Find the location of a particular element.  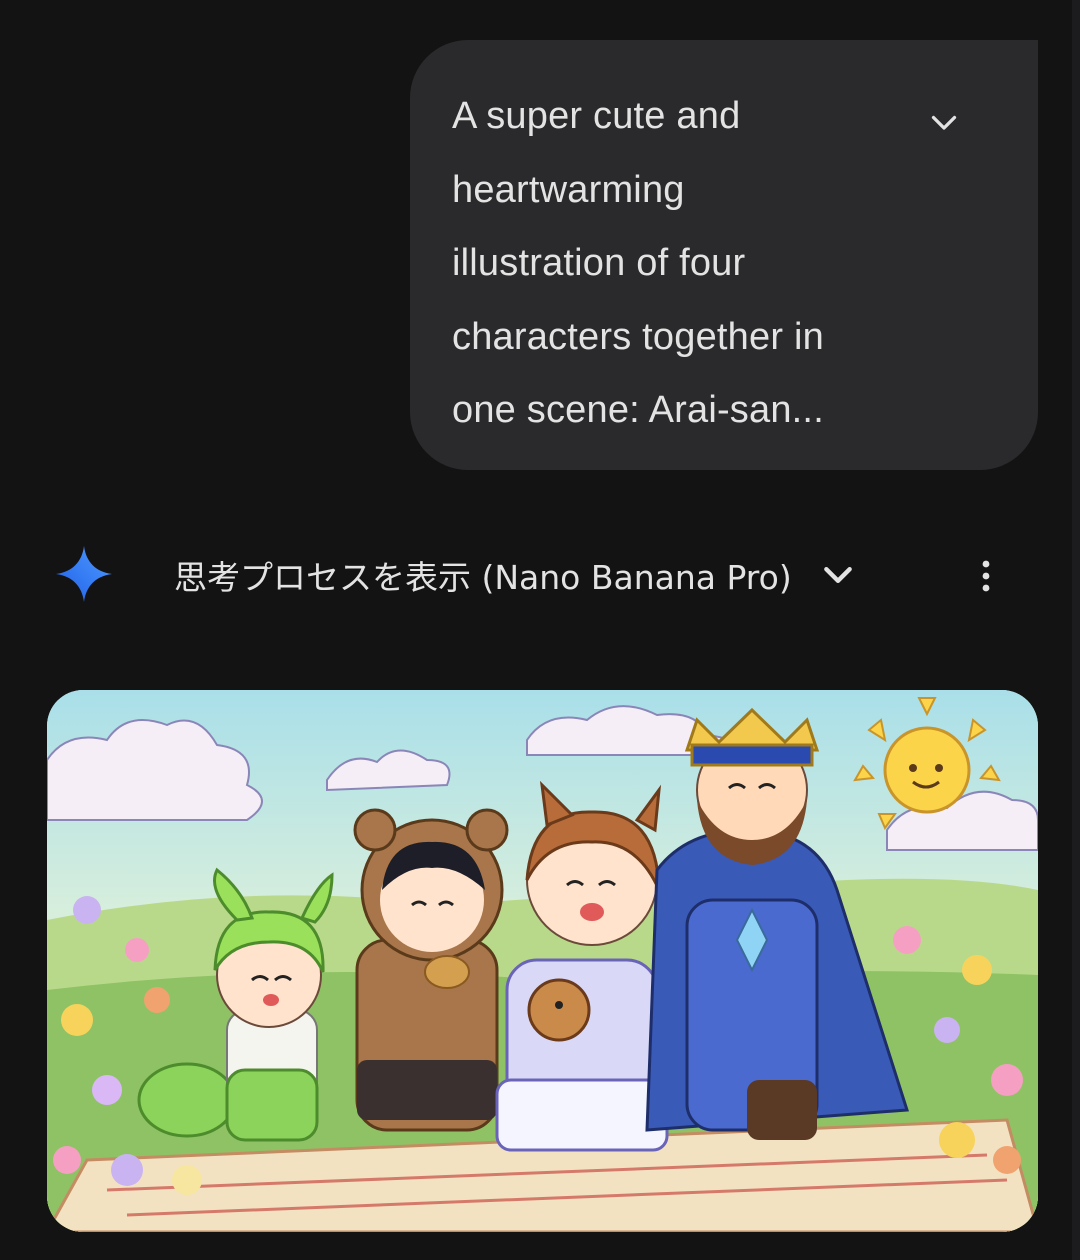

more-vert-icon is located at coordinates (986, 576).